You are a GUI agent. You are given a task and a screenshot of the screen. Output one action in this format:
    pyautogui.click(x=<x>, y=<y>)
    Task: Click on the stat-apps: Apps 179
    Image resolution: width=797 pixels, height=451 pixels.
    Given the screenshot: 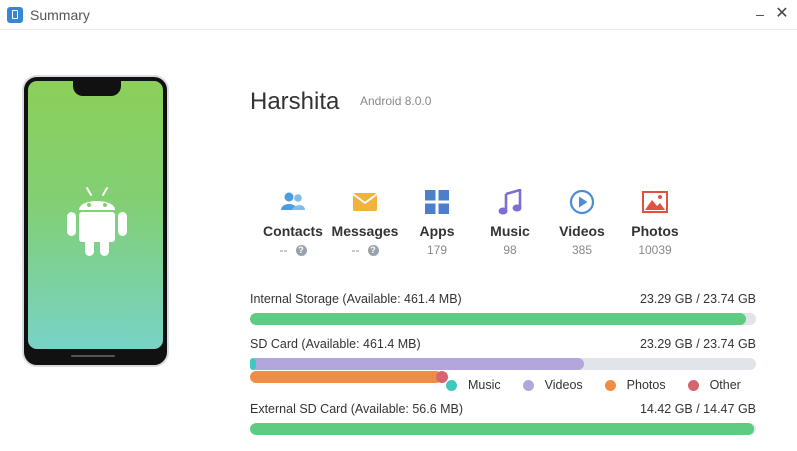 What is the action you would take?
    pyautogui.click(x=437, y=222)
    